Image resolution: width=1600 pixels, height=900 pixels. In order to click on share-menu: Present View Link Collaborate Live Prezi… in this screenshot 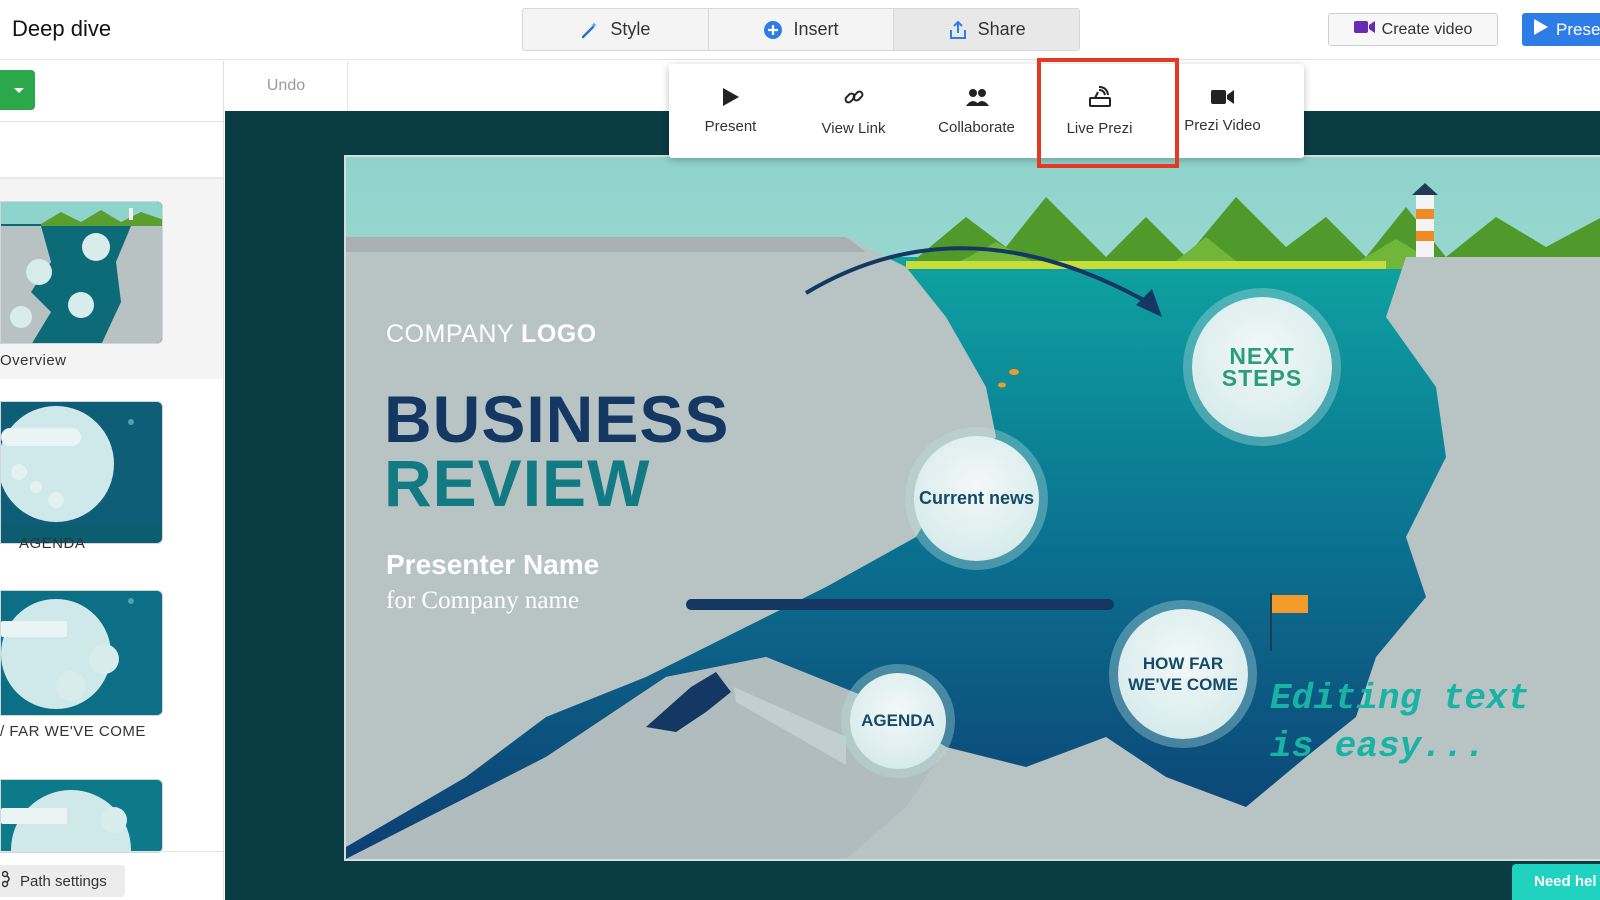, I will do `click(986, 113)`.